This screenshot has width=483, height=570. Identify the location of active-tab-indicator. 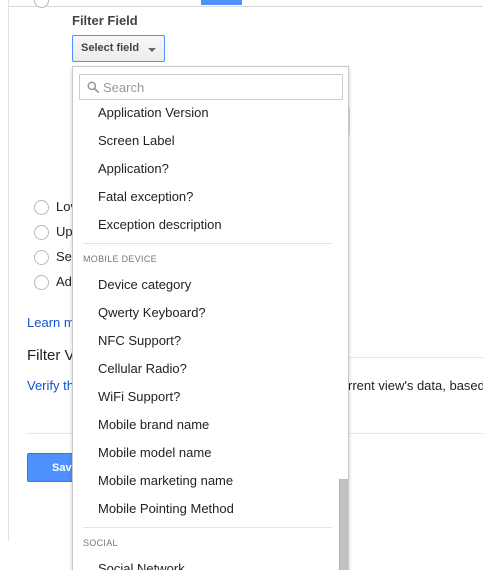
(221, 2).